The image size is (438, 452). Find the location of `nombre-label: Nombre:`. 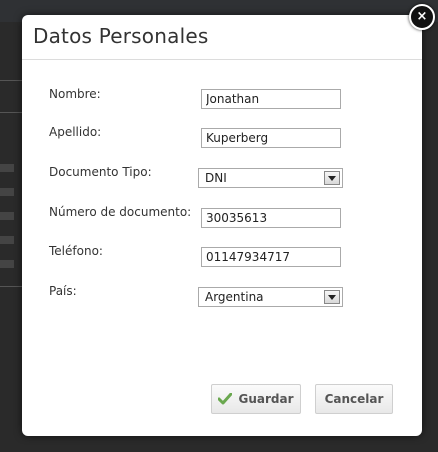

nombre-label: Nombre: is located at coordinates (75, 94).